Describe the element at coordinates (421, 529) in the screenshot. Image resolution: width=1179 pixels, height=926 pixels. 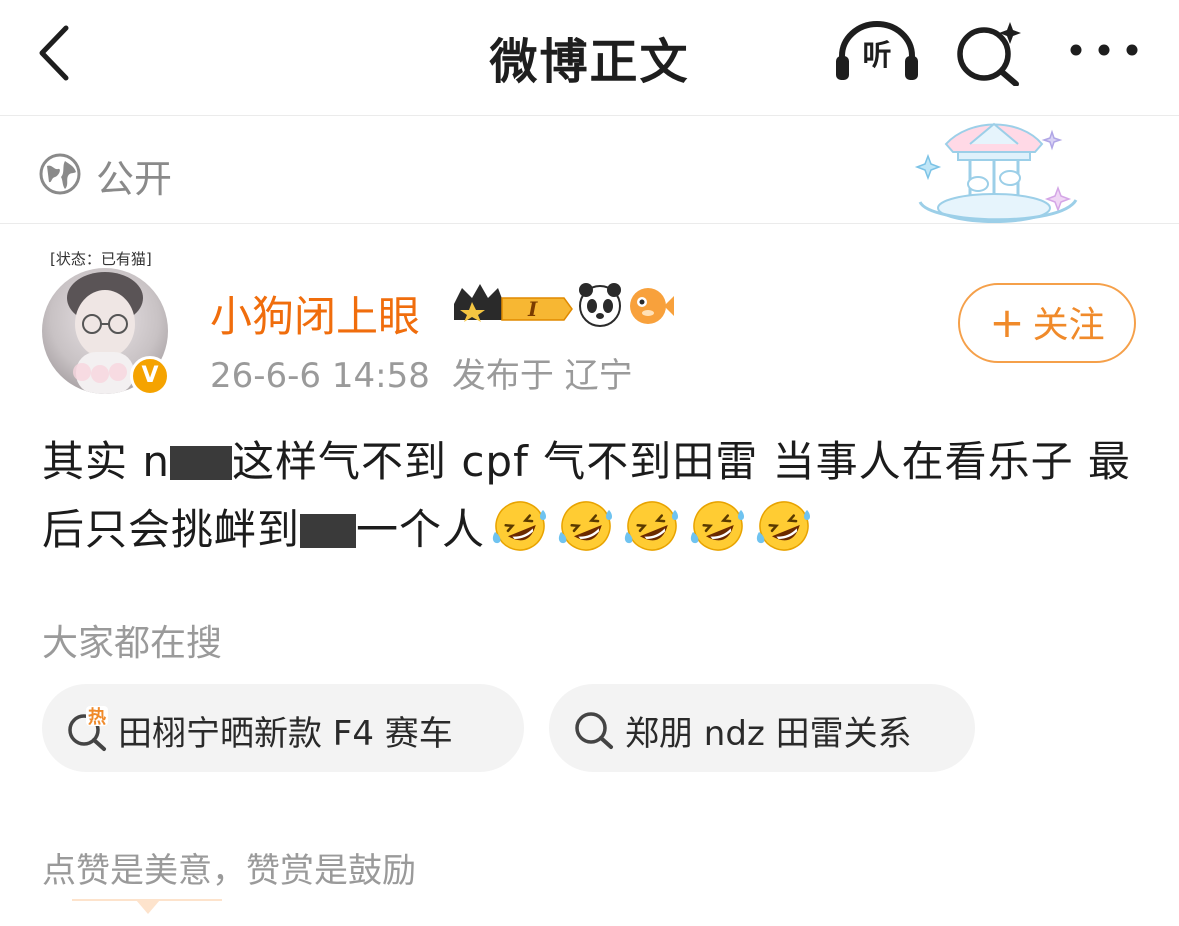
I see `post-text-part-3: 一个人` at that location.